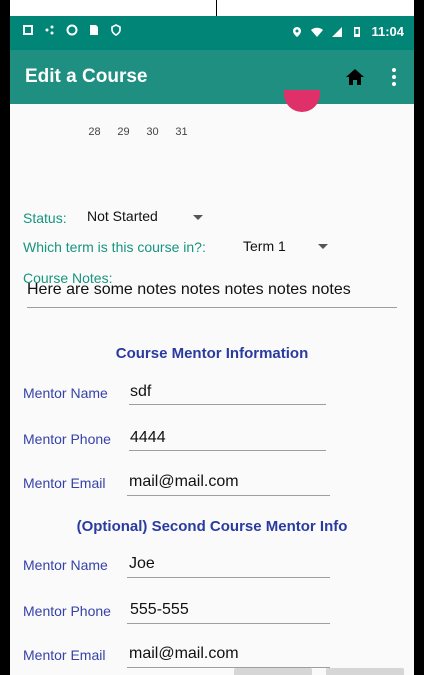 The width and height of the screenshot is (424, 675). I want to click on battery-icon, so click(357, 31).